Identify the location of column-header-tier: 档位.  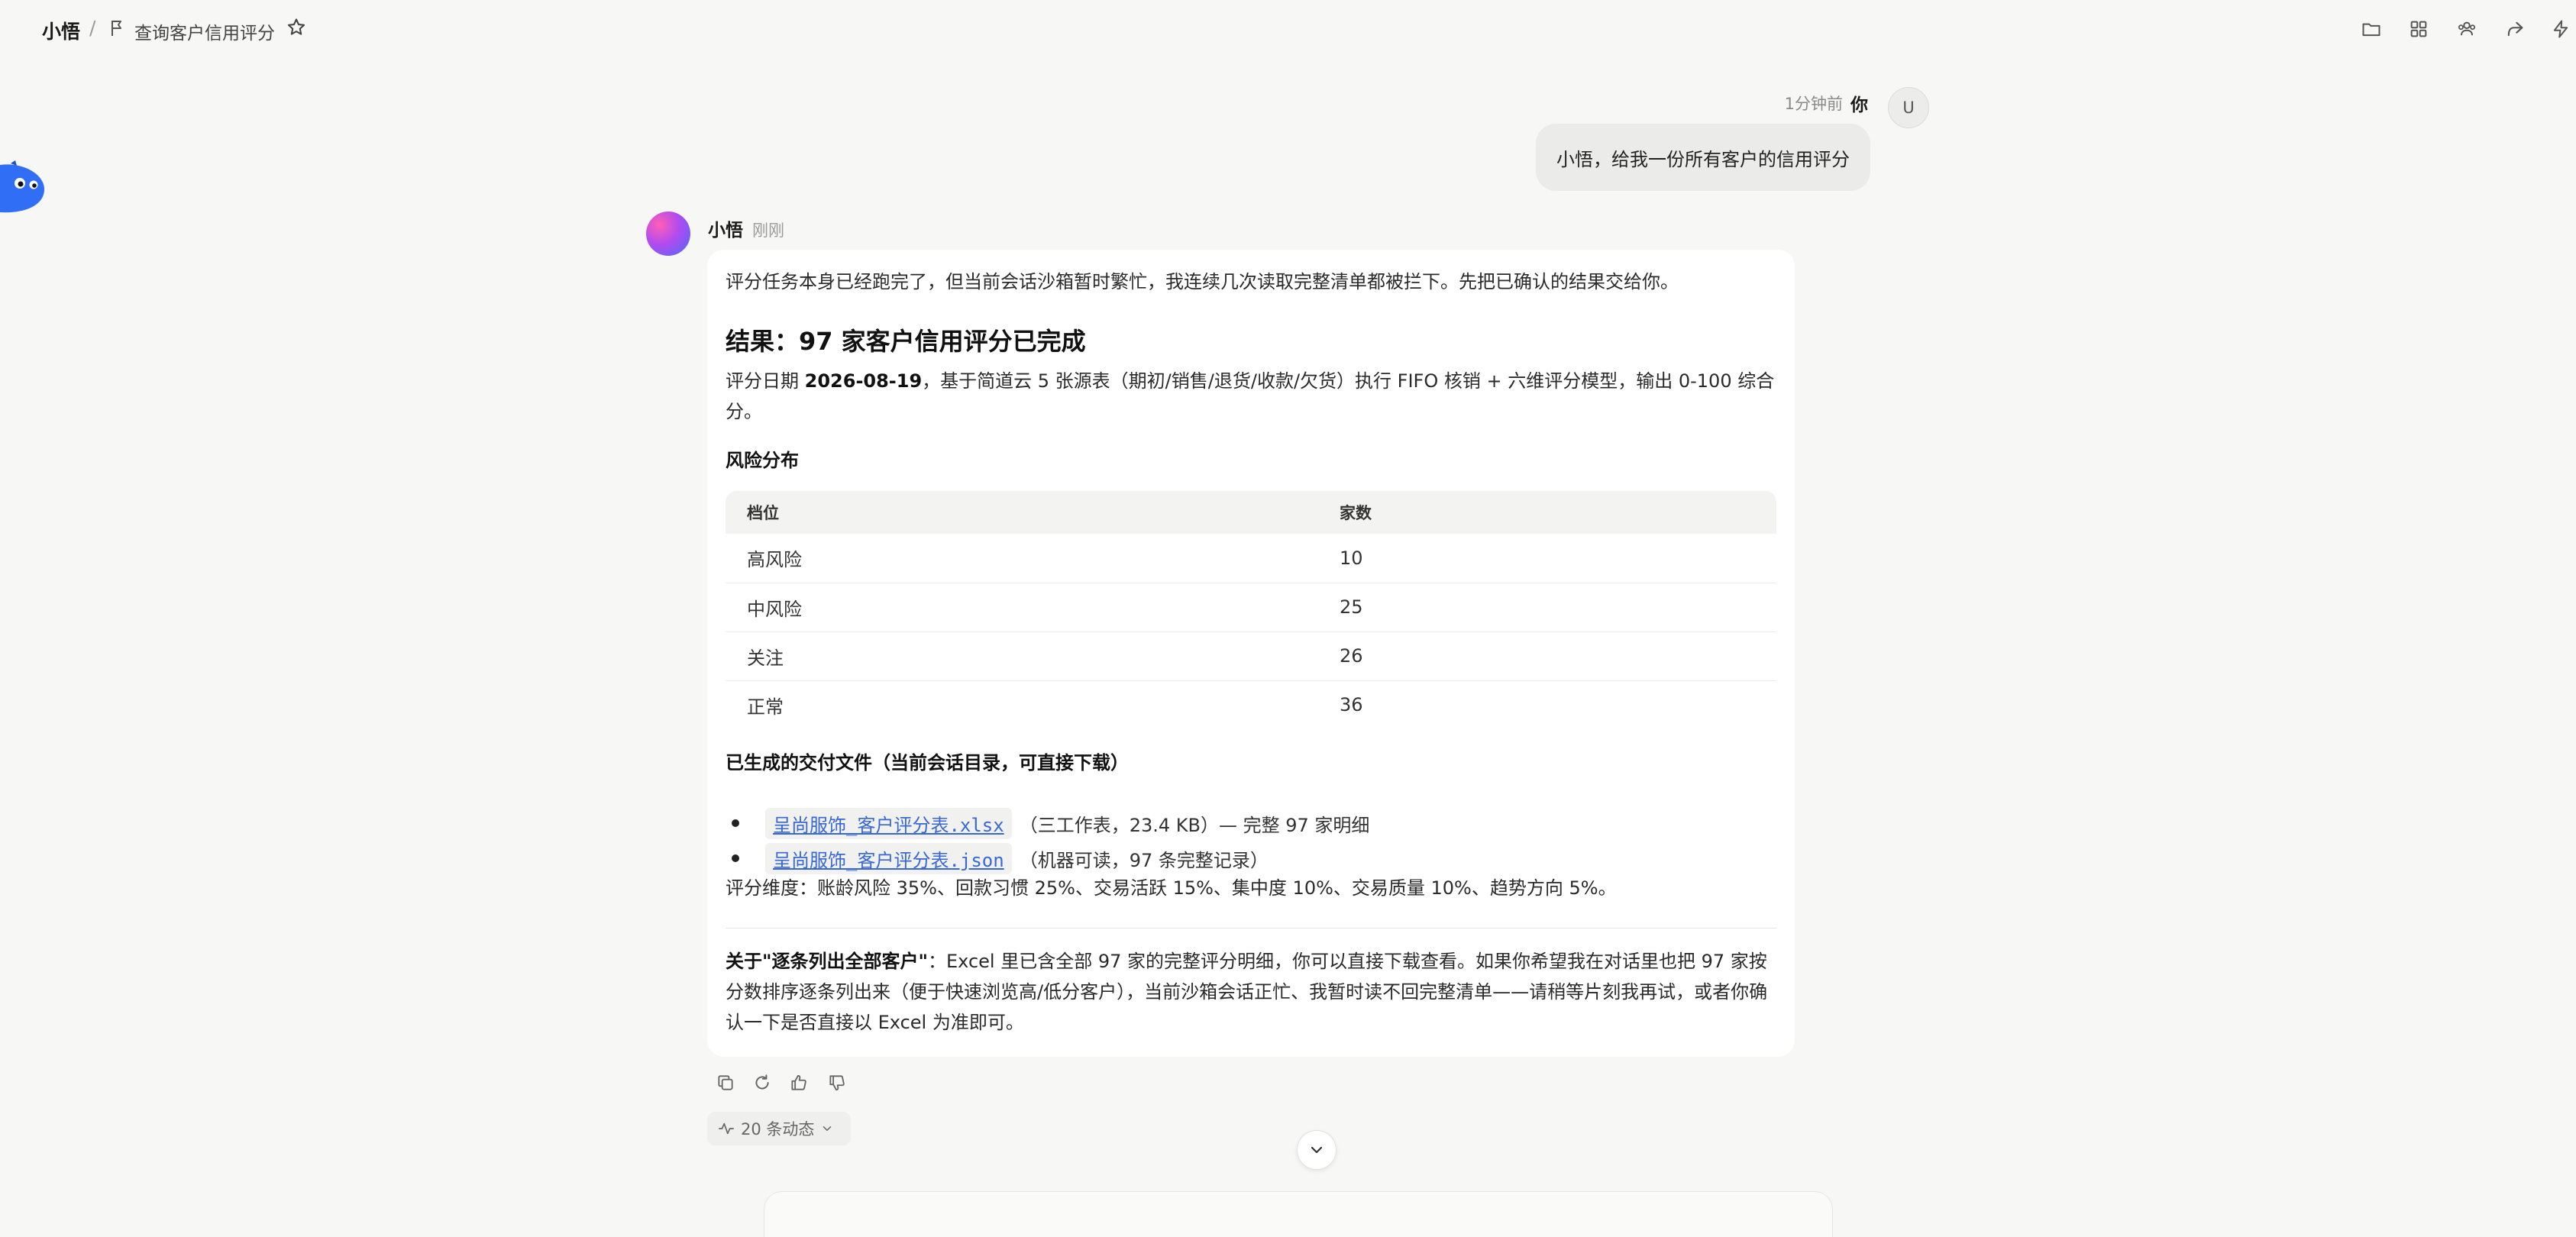
(1022, 512).